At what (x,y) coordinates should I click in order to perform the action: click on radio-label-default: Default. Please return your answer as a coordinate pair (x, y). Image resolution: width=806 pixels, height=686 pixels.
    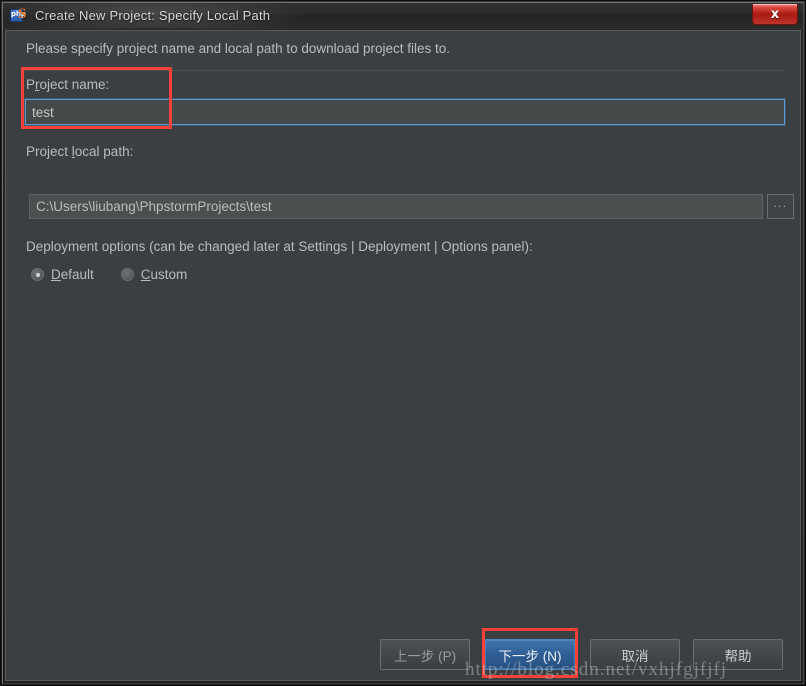
    Looking at the image, I should click on (72, 274).